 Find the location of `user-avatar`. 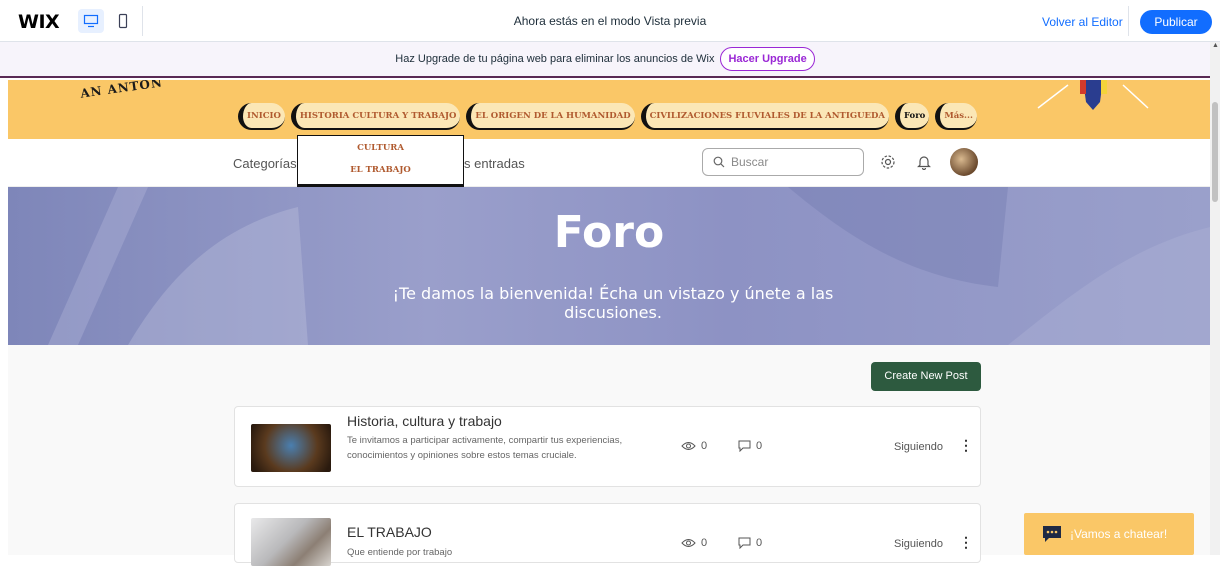

user-avatar is located at coordinates (964, 162).